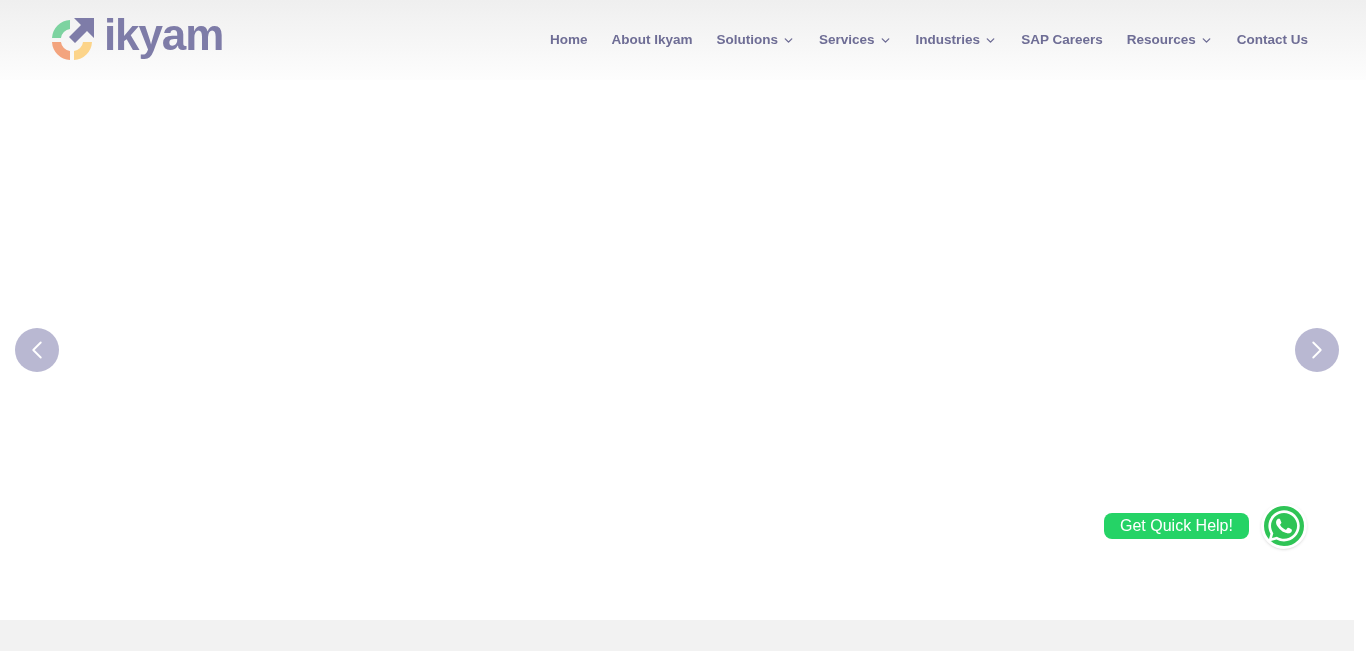  I want to click on next-slide-button, so click(1317, 350).